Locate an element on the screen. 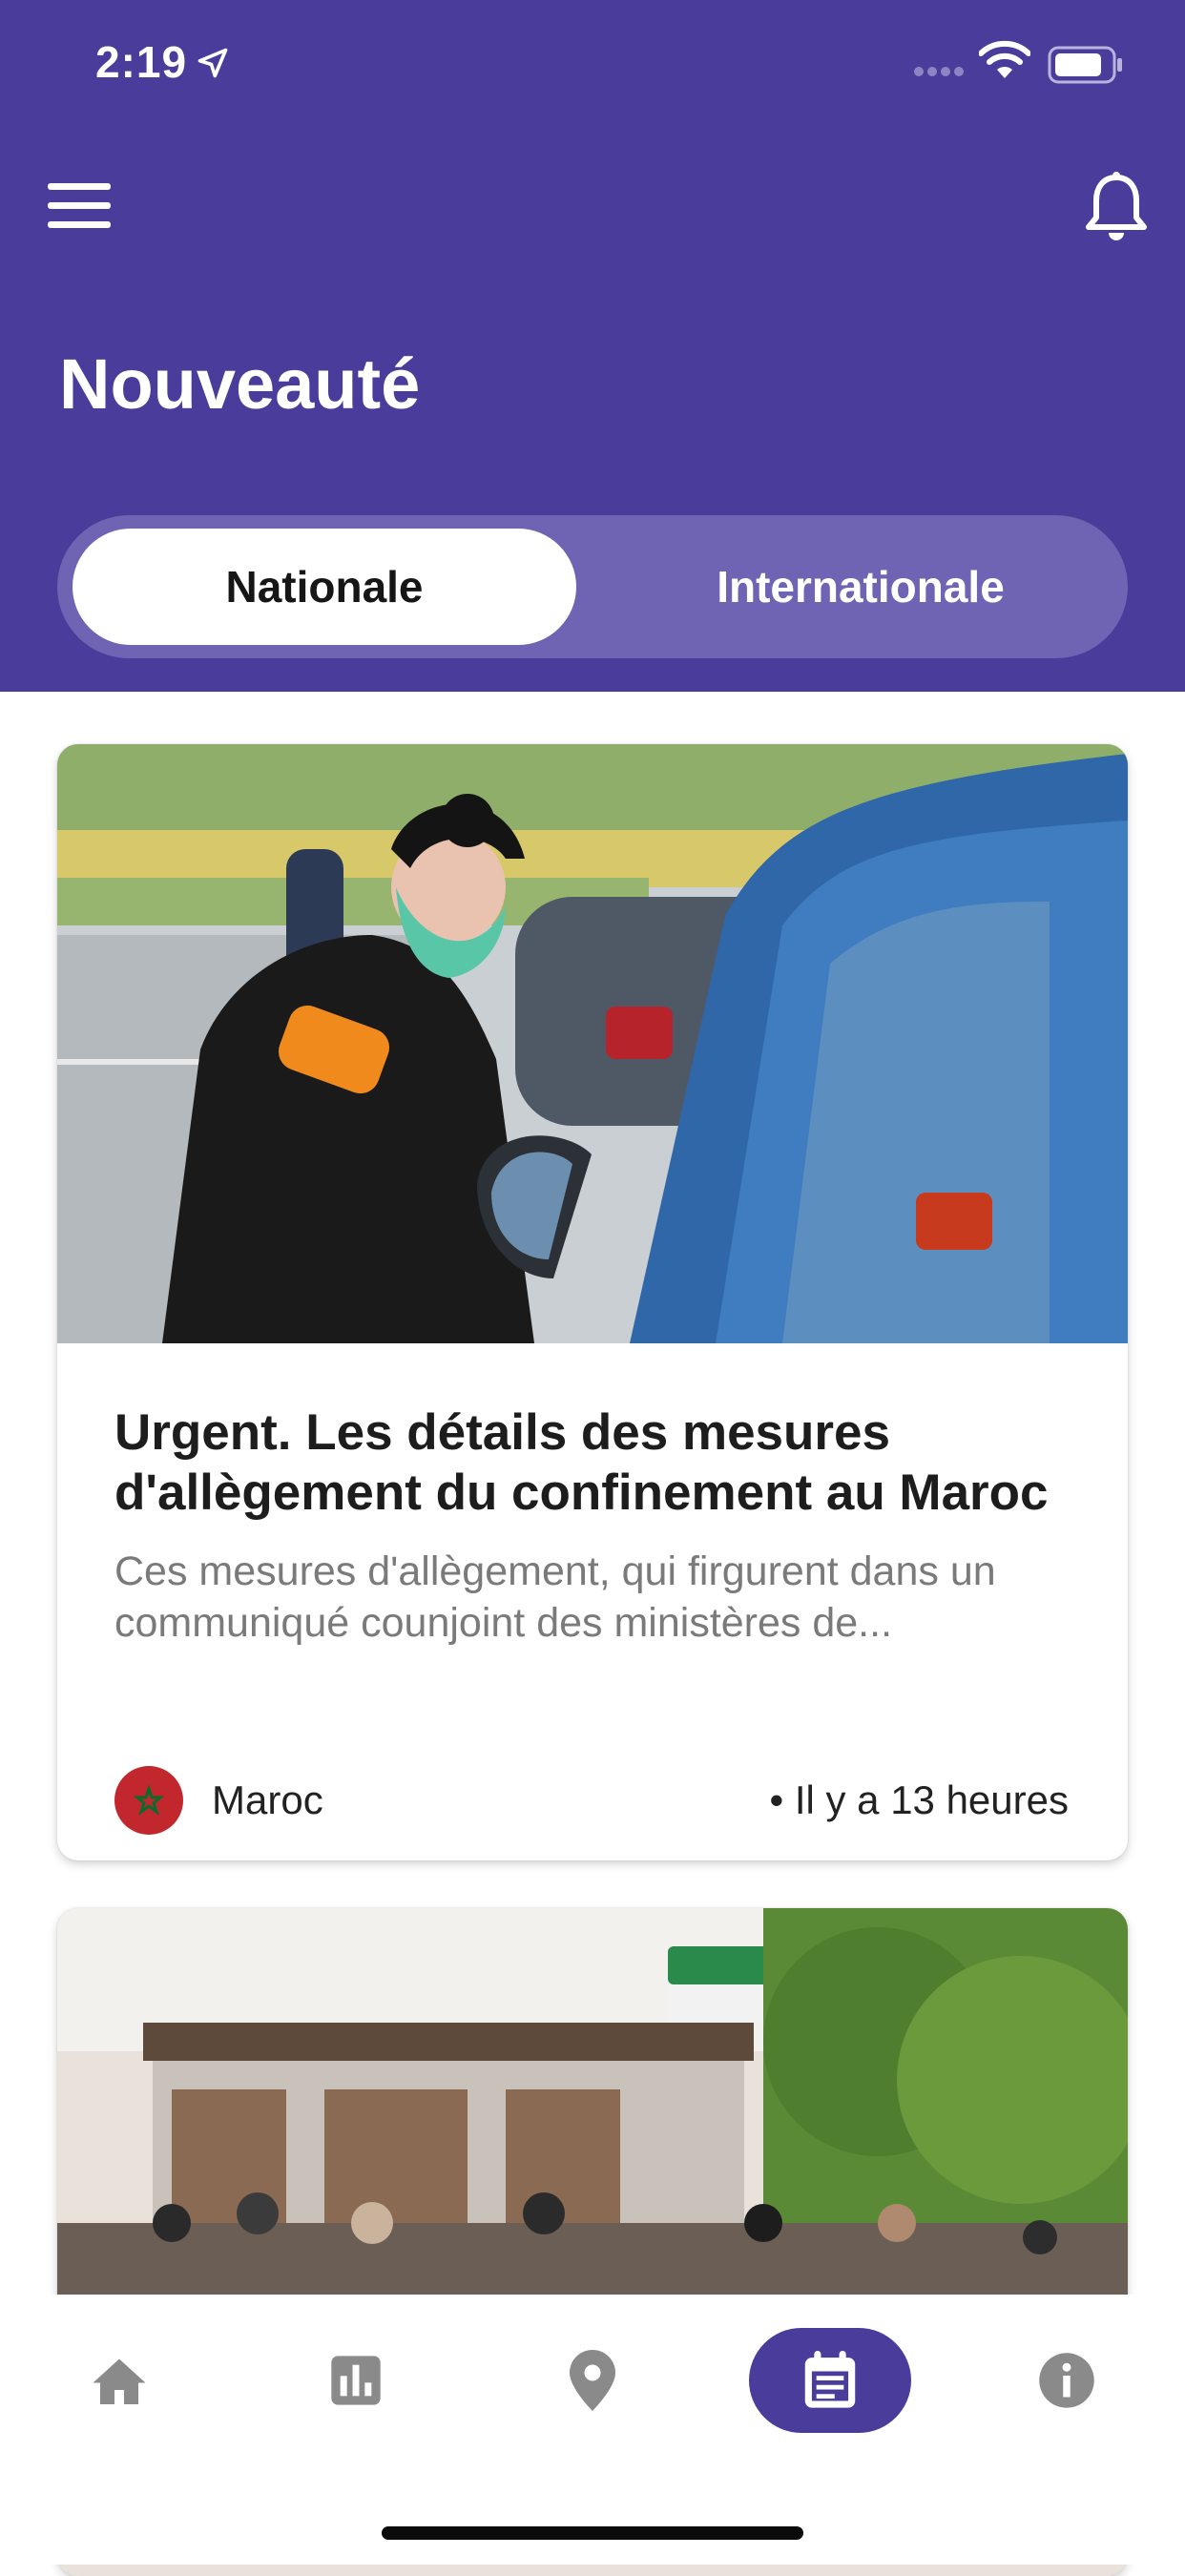  news-scope-segmented-control: Nationale Internationale is located at coordinates (592, 586).